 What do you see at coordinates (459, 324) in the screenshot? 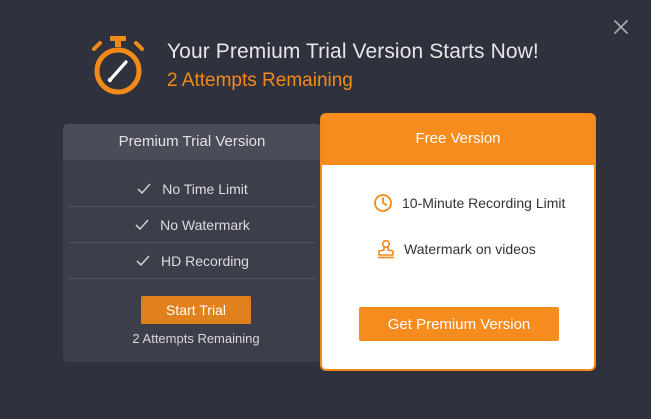
I see `get-premium-button: Get Premium Version` at bounding box center [459, 324].